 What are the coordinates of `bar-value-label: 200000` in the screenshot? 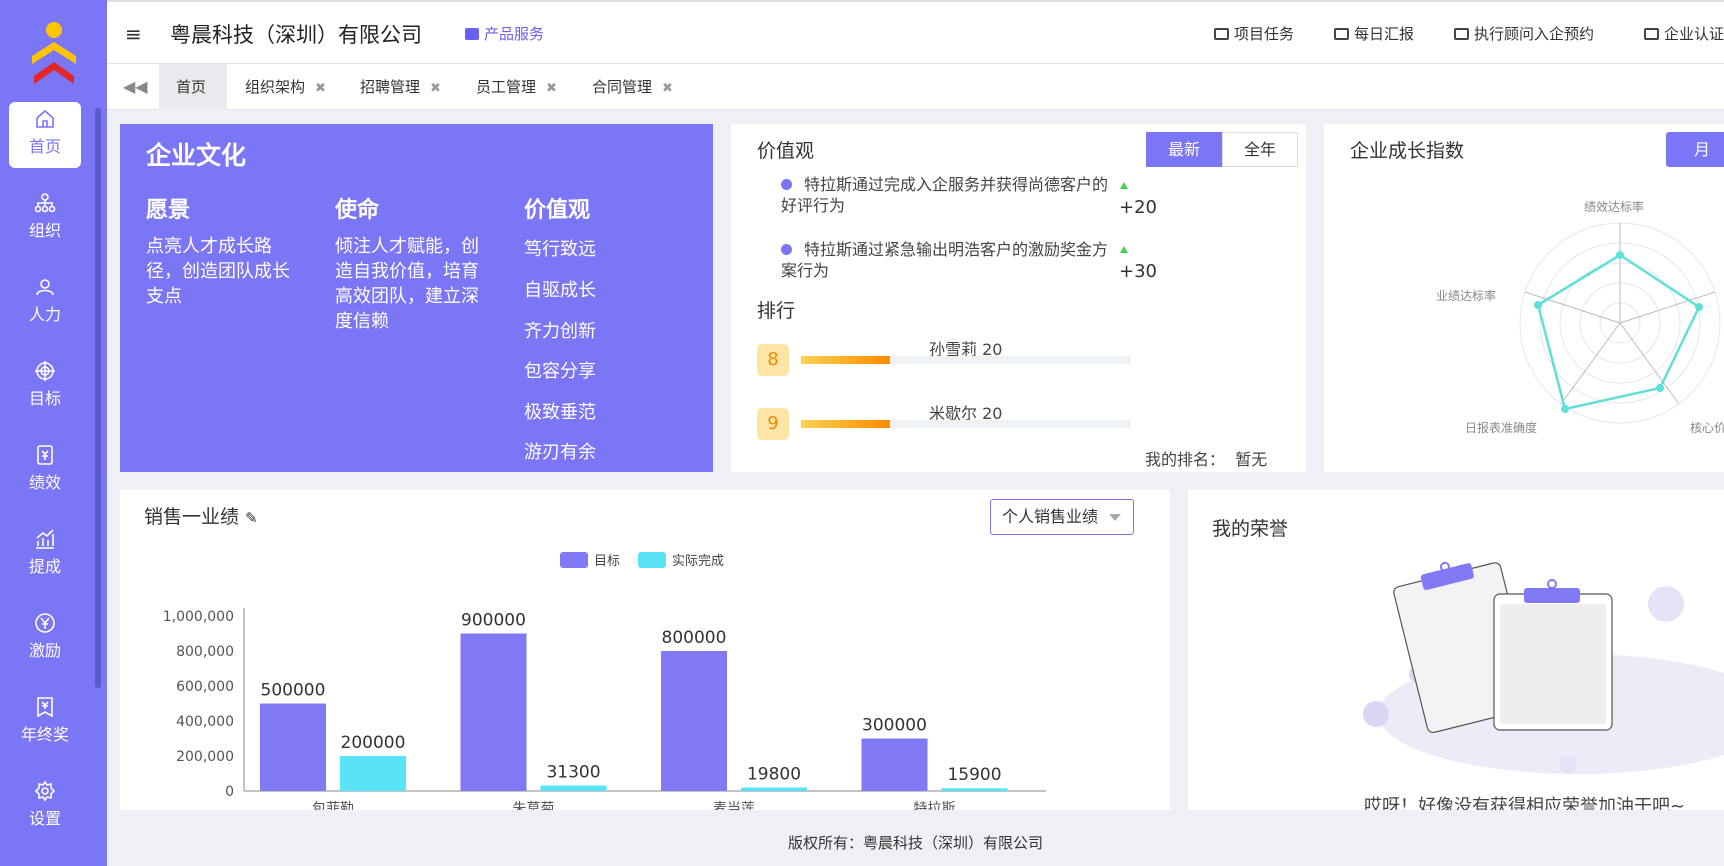 It's located at (373, 743).